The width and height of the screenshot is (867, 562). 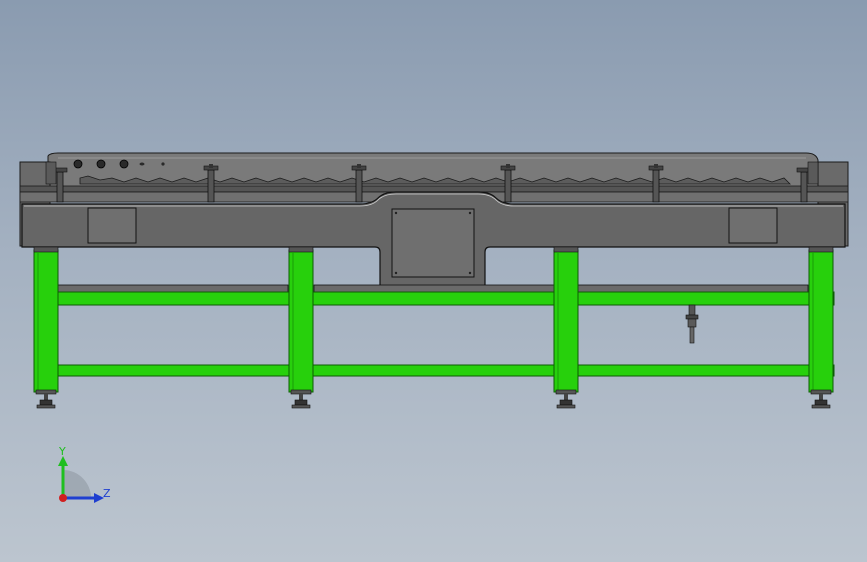 What do you see at coordinates (433, 243) in the screenshot?
I see `access-panel-center` at bounding box center [433, 243].